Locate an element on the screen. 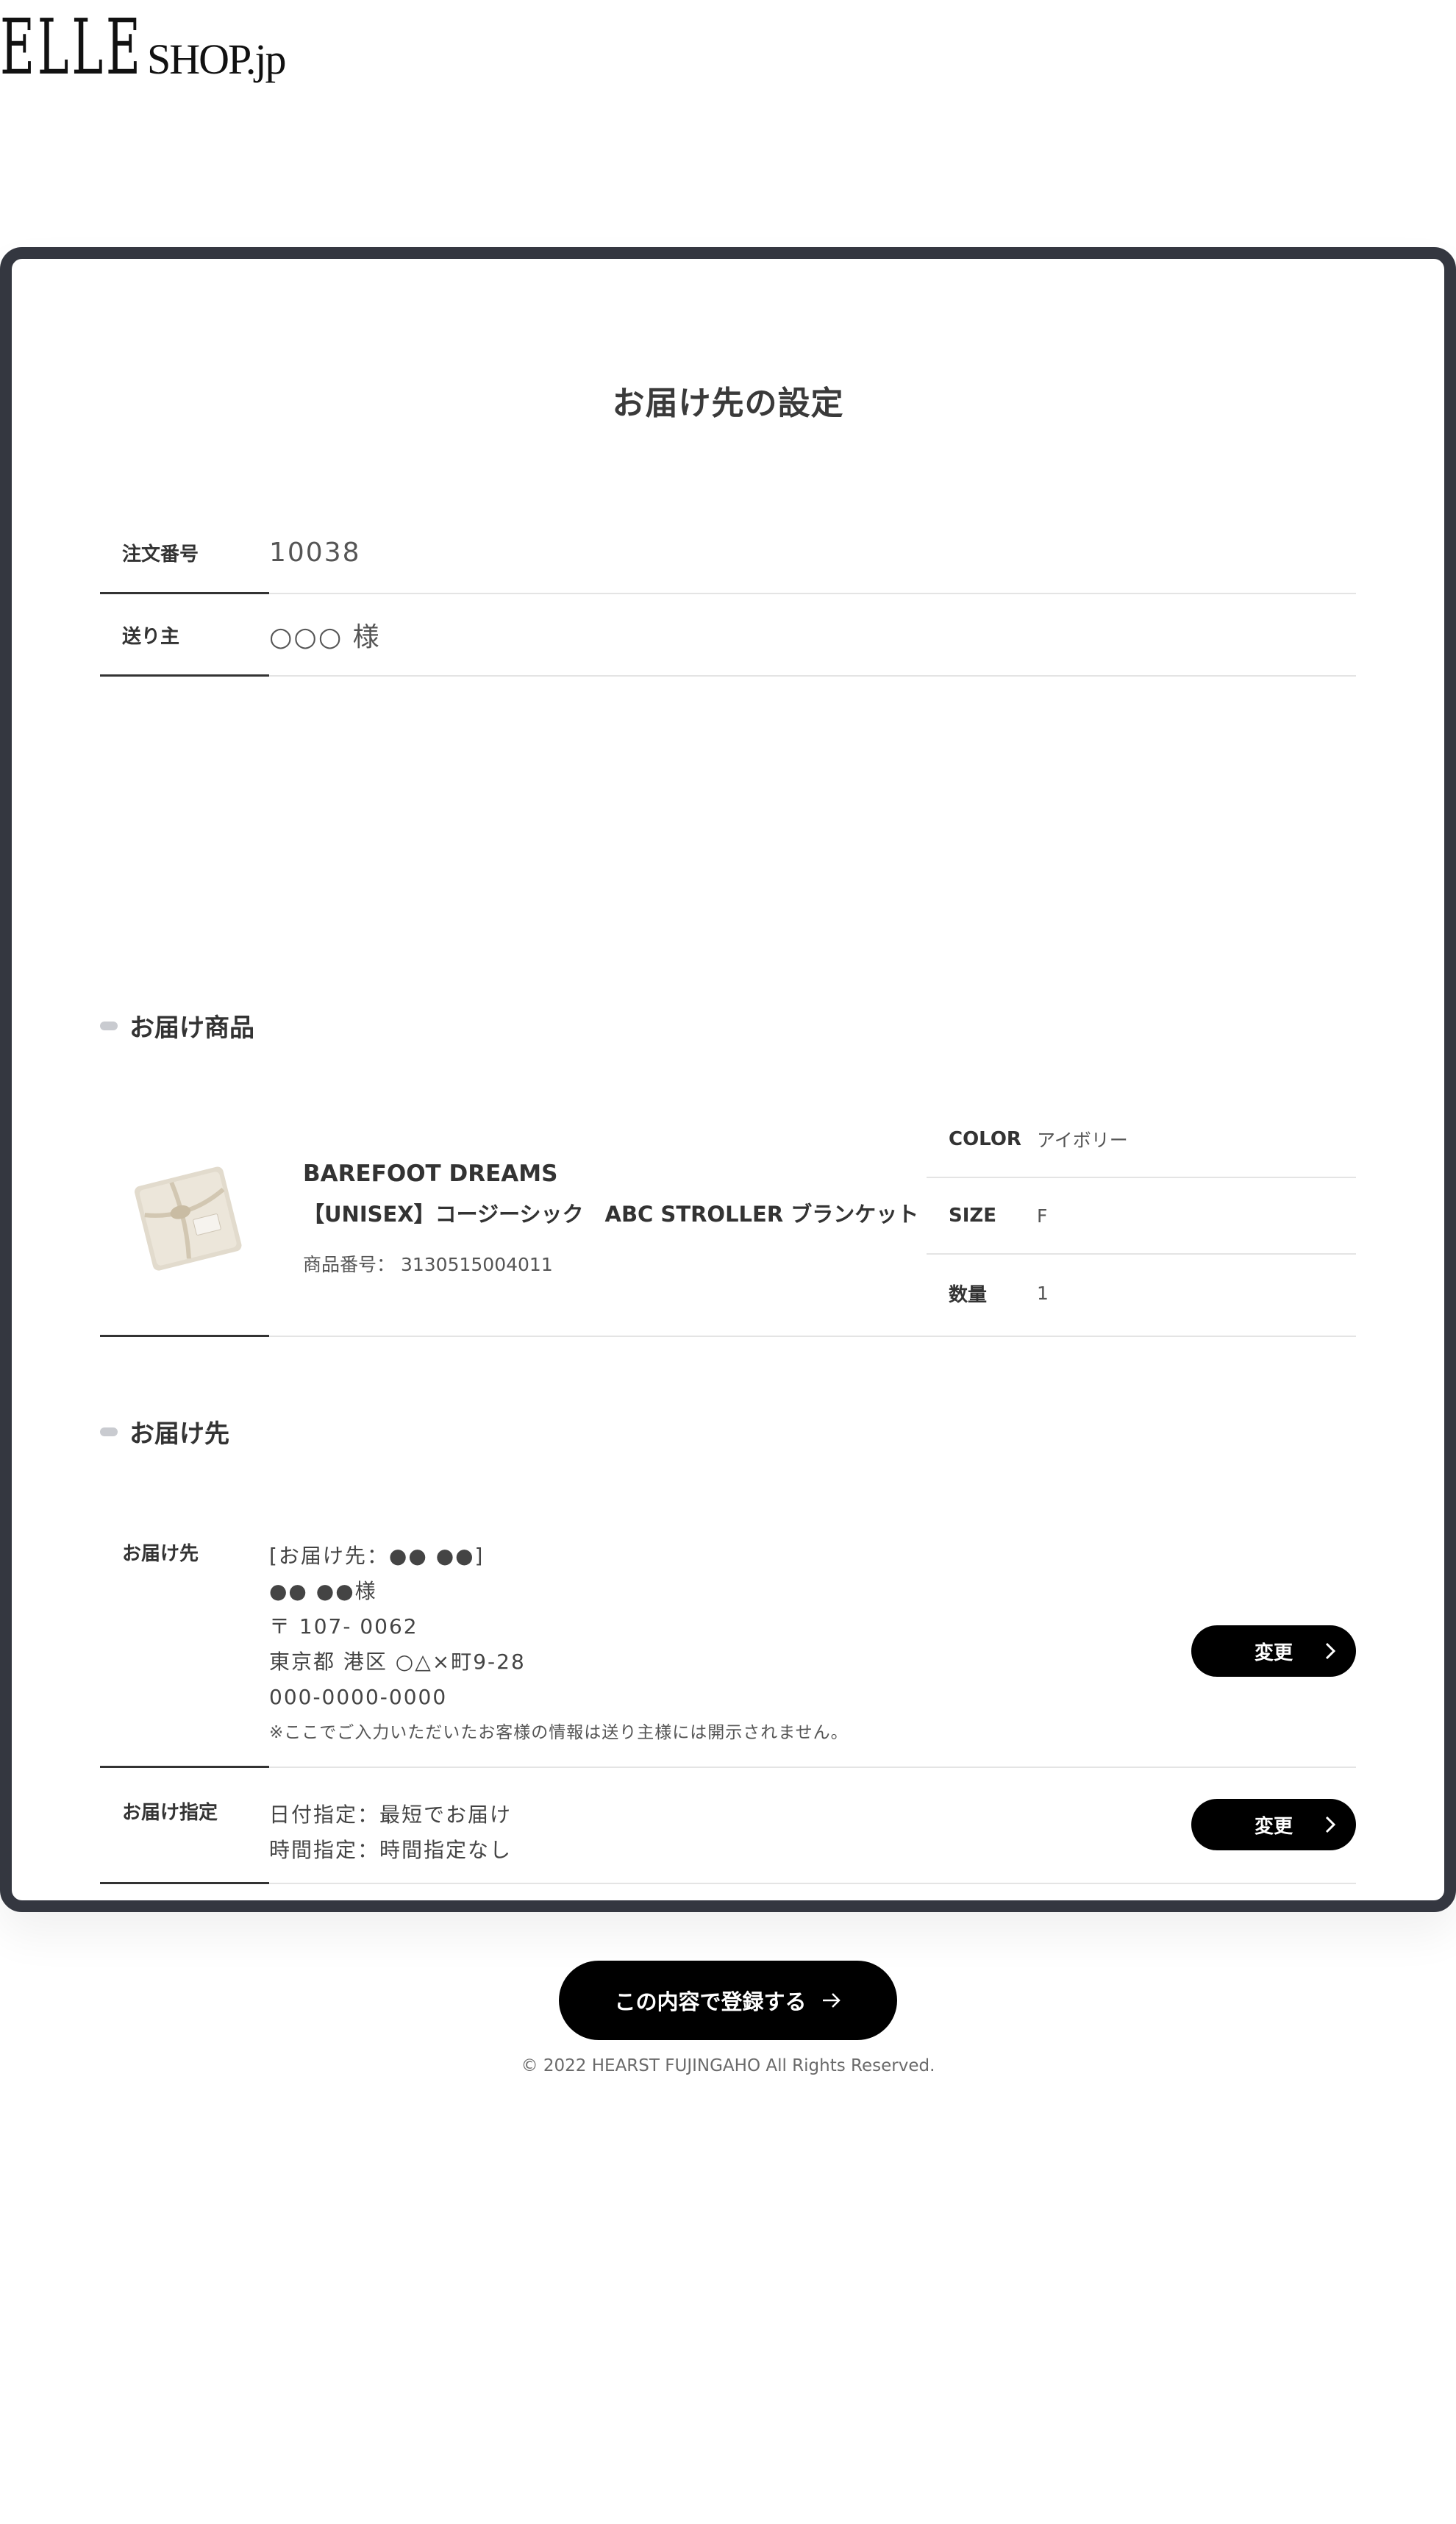 This screenshot has width=1456, height=2524. delivery-address-label: お届け先 is located at coordinates (160, 1554).